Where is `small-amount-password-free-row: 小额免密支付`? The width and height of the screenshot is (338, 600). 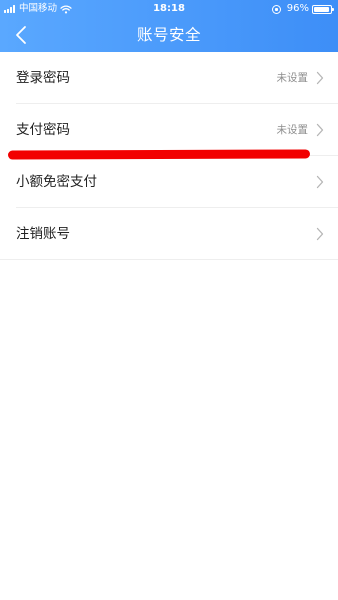
small-amount-password-free-row: 小额免密支付 is located at coordinates (169, 182).